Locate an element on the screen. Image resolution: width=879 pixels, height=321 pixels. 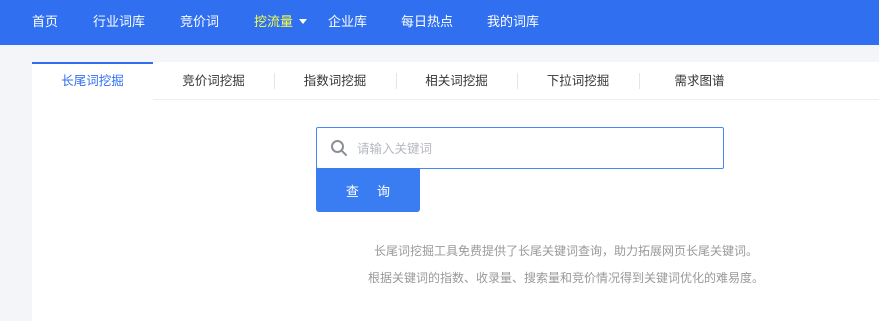
tab-related: 相关词挖掘 is located at coordinates (456, 81).